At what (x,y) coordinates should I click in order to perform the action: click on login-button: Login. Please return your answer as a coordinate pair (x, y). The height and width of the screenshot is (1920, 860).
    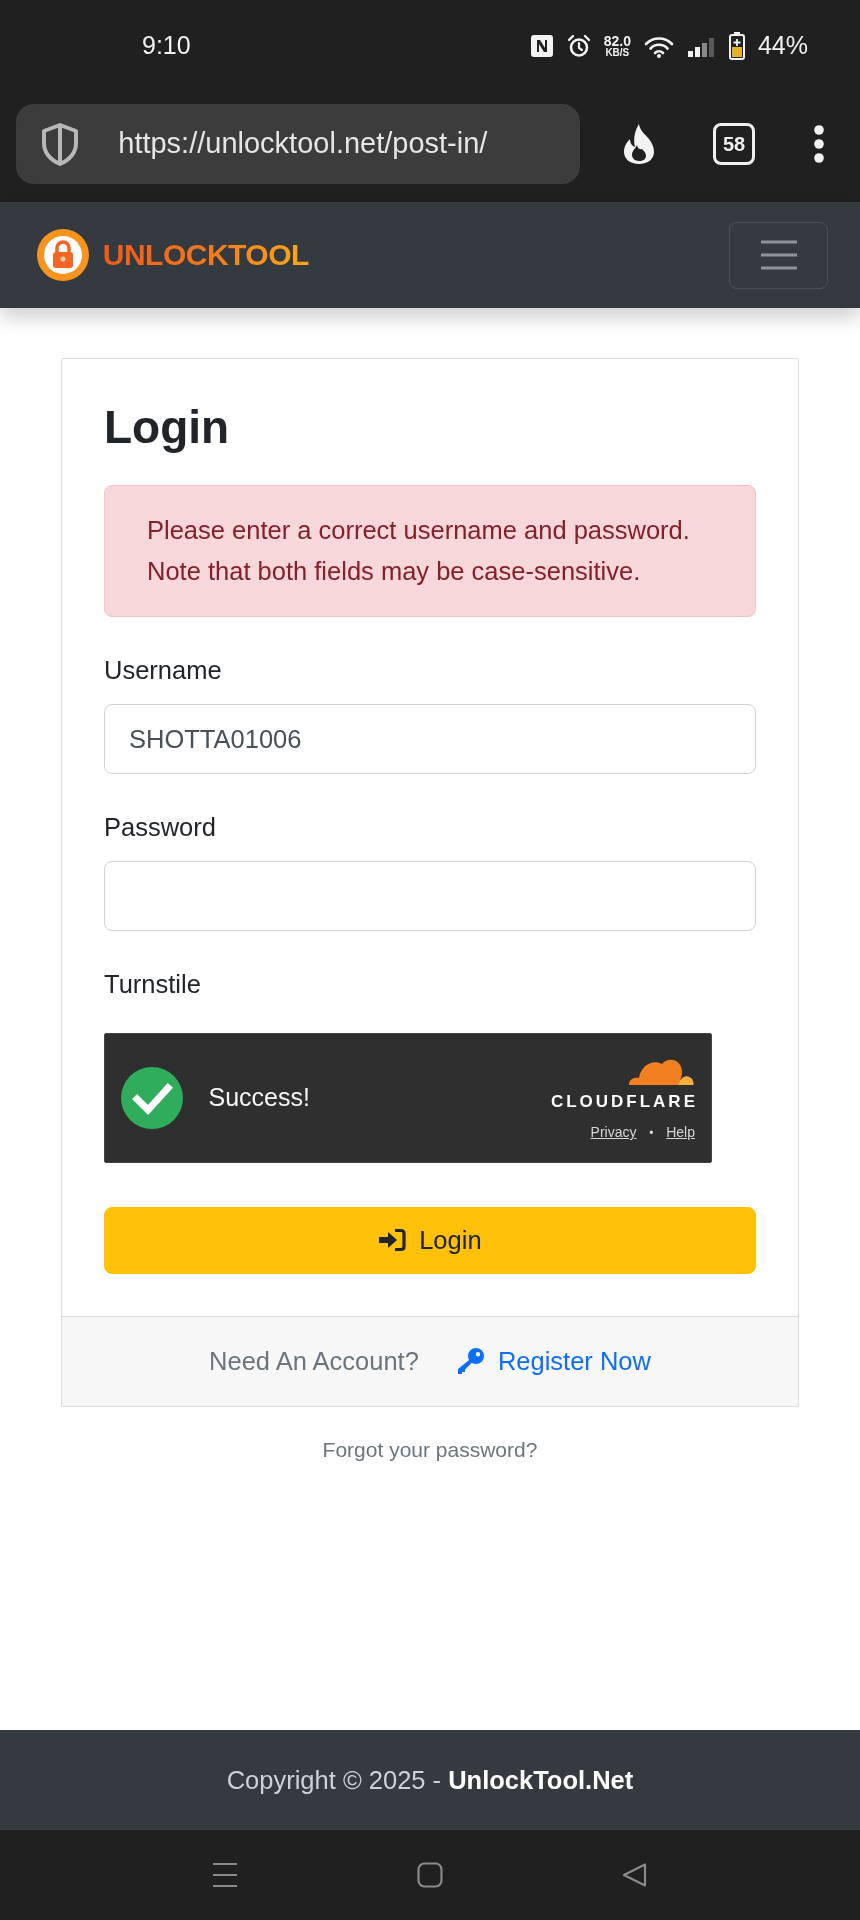
    Looking at the image, I should click on (430, 1240).